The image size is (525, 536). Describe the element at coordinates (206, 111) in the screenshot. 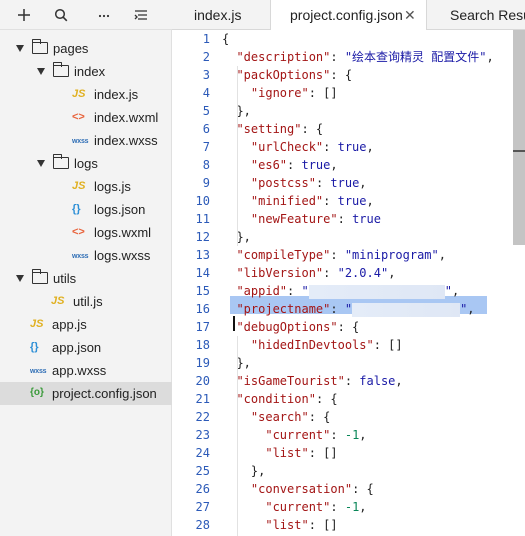

I see `line-number: 5` at that location.